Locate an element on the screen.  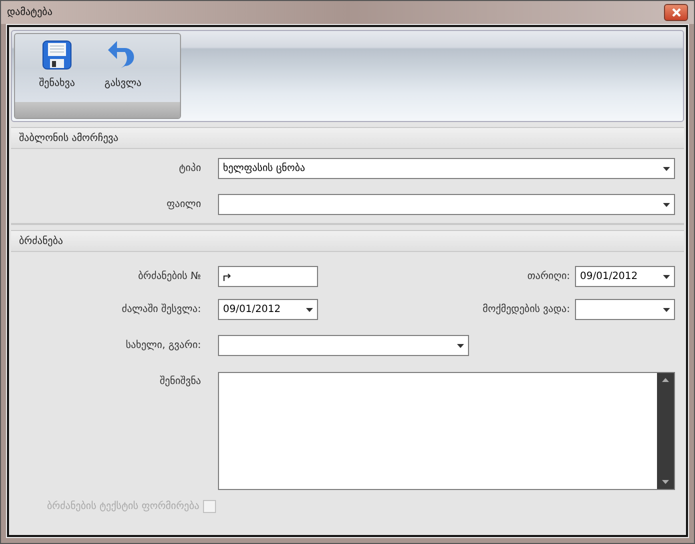
section-title: ბრძანება is located at coordinates (41, 241).